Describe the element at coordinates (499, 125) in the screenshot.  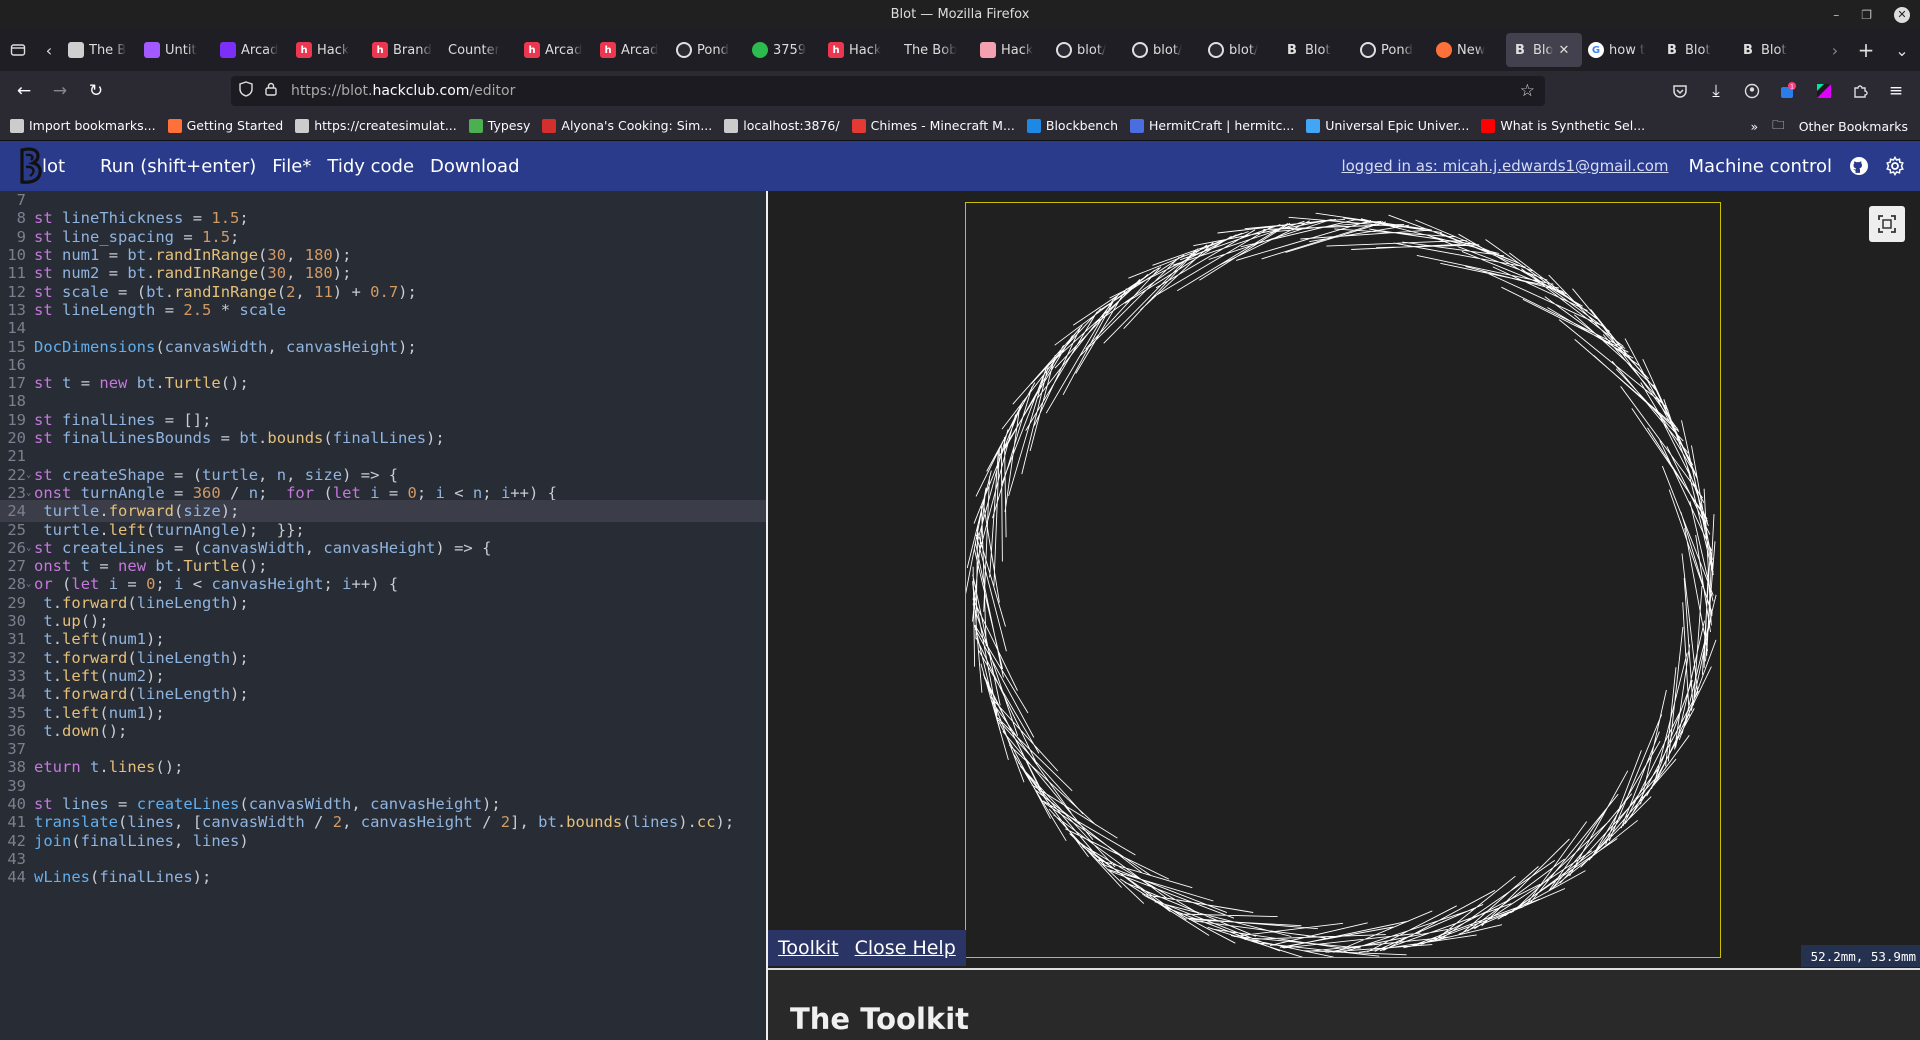
I see `bookmark-item: Typesy` at that location.